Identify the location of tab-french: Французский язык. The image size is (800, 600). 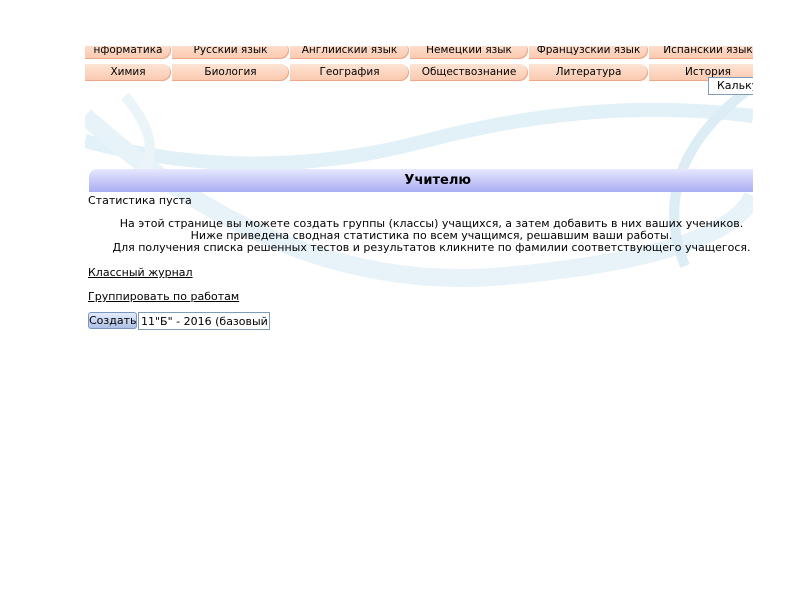
(588, 52).